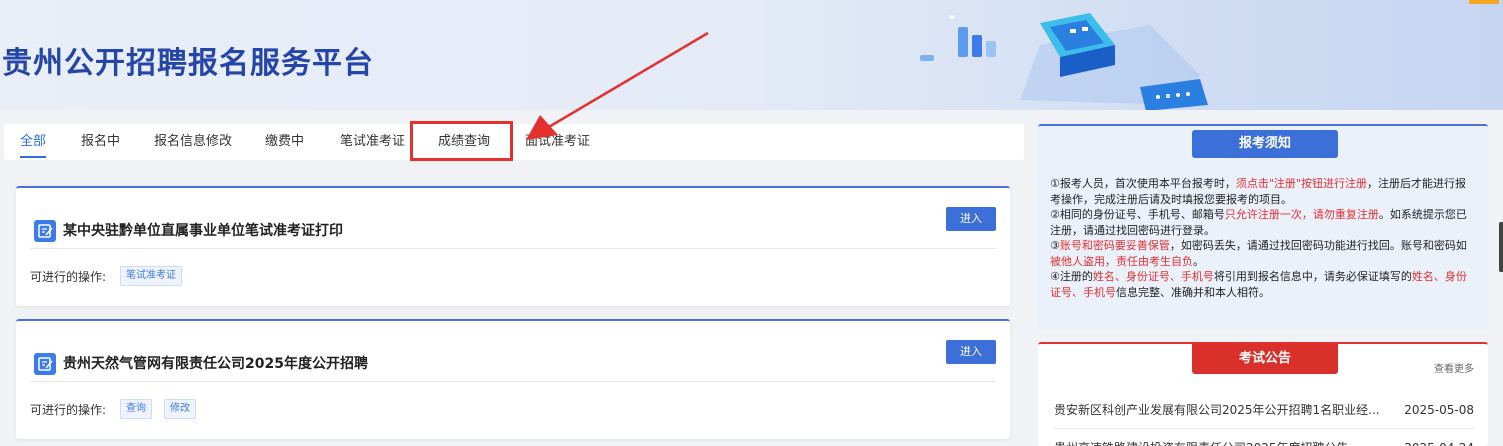 The width and height of the screenshot is (1503, 446). I want to click on tab-paying: 缴费中, so click(284, 142).